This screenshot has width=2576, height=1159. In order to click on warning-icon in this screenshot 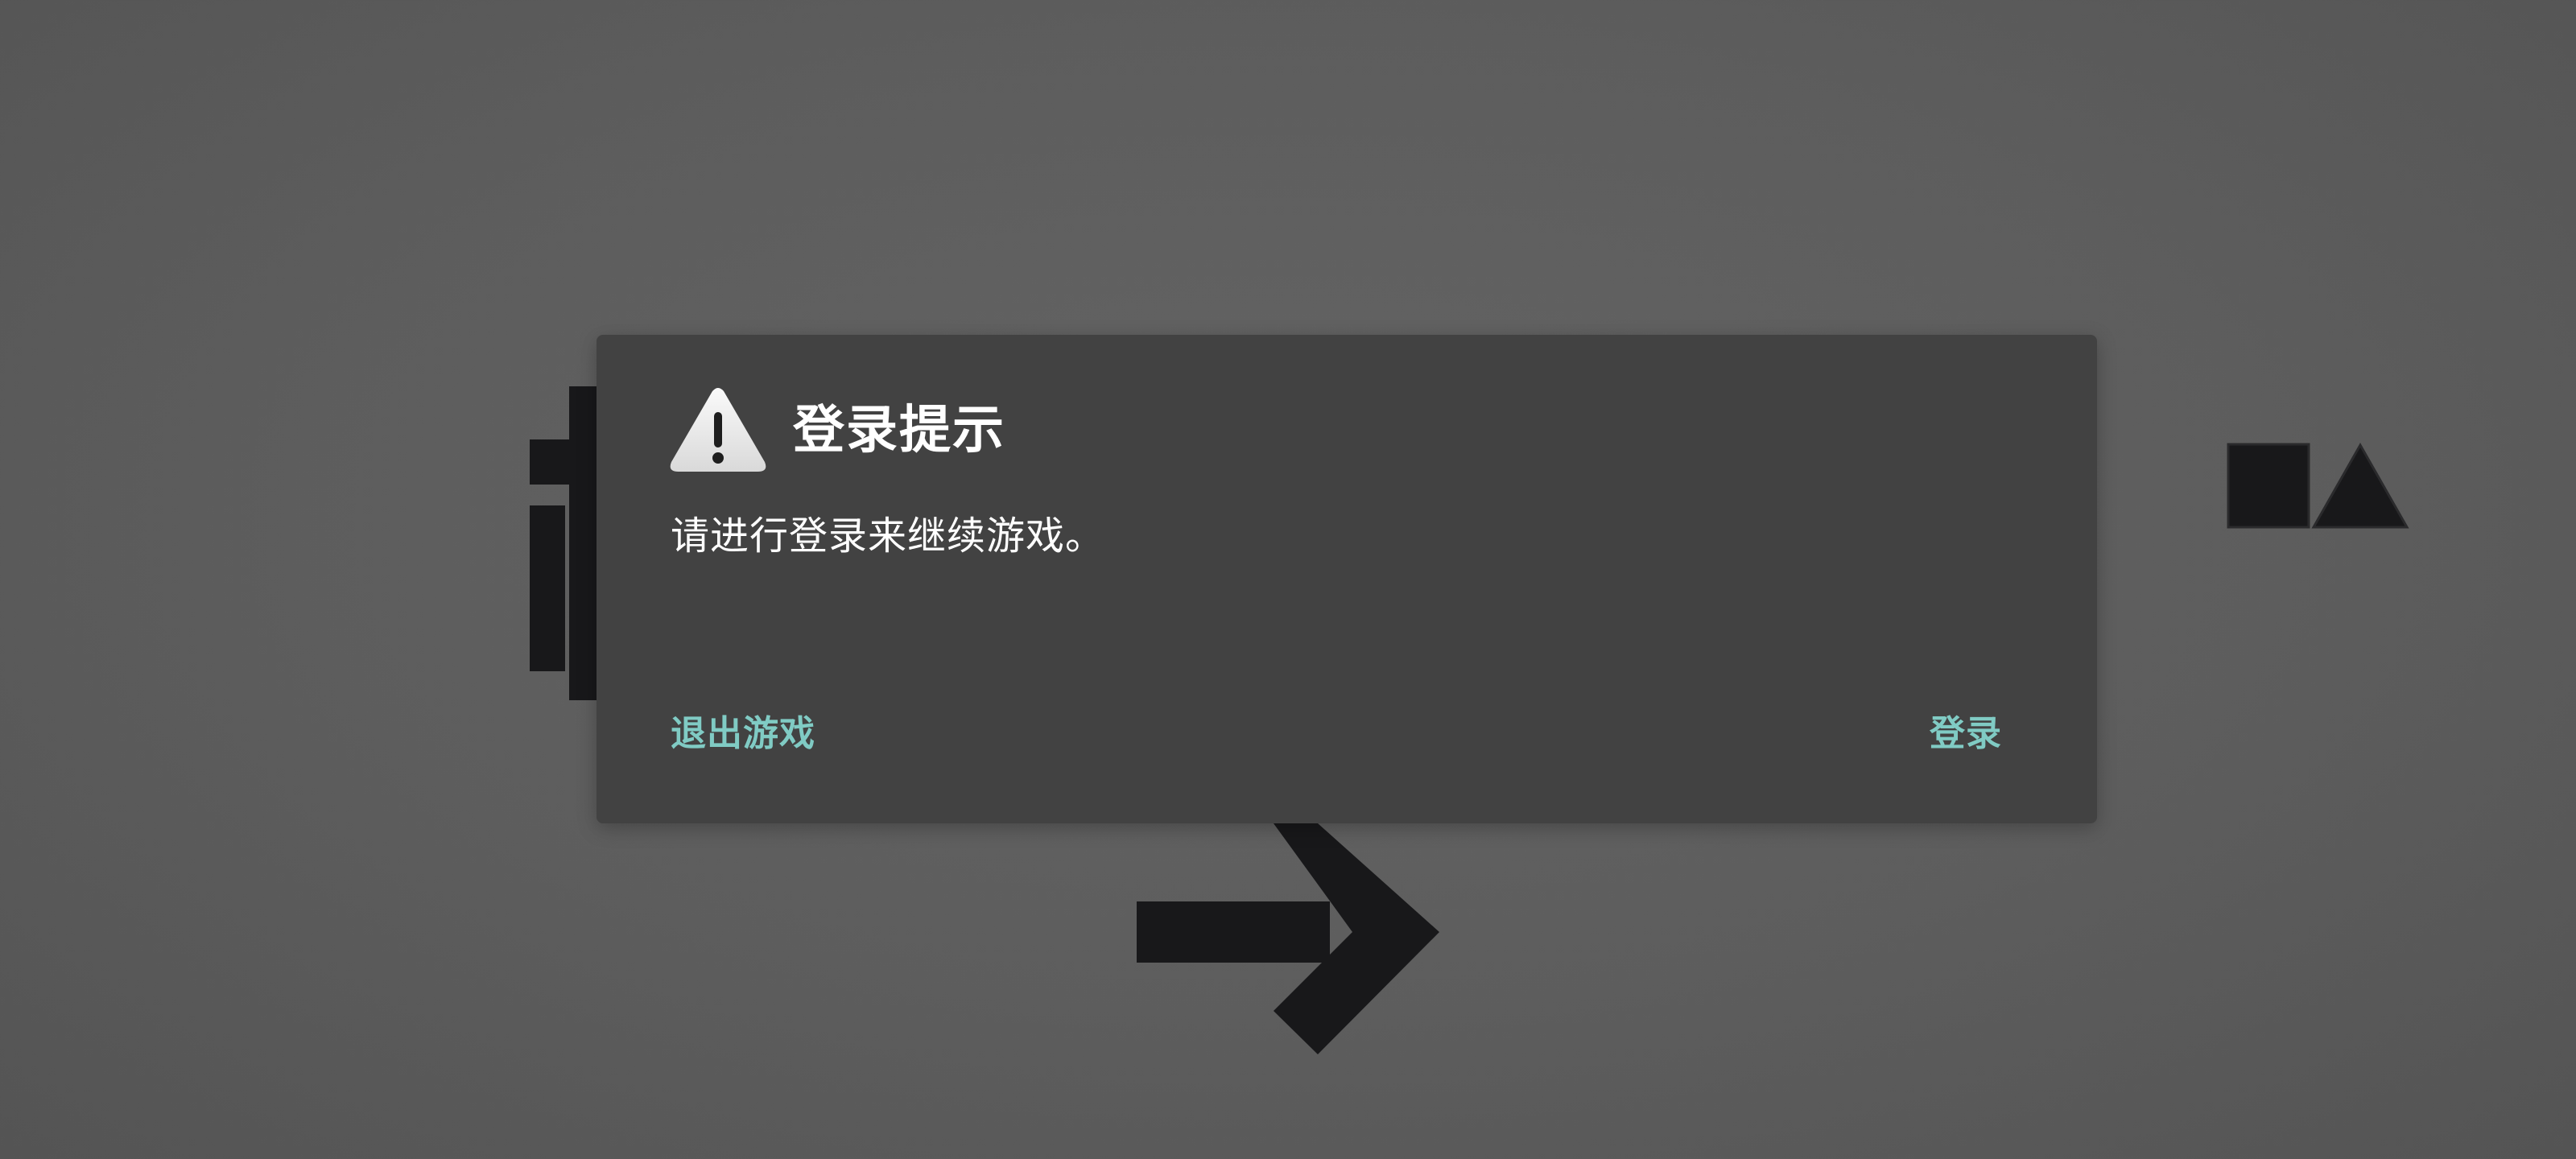, I will do `click(718, 430)`.